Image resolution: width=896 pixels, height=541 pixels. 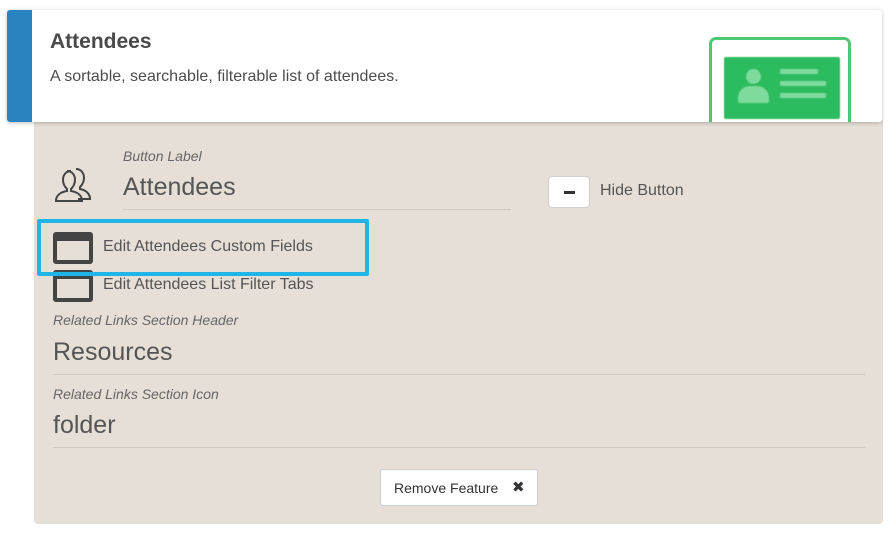 What do you see at coordinates (179, 187) in the screenshot?
I see `button-label-input: Attendees` at bounding box center [179, 187].